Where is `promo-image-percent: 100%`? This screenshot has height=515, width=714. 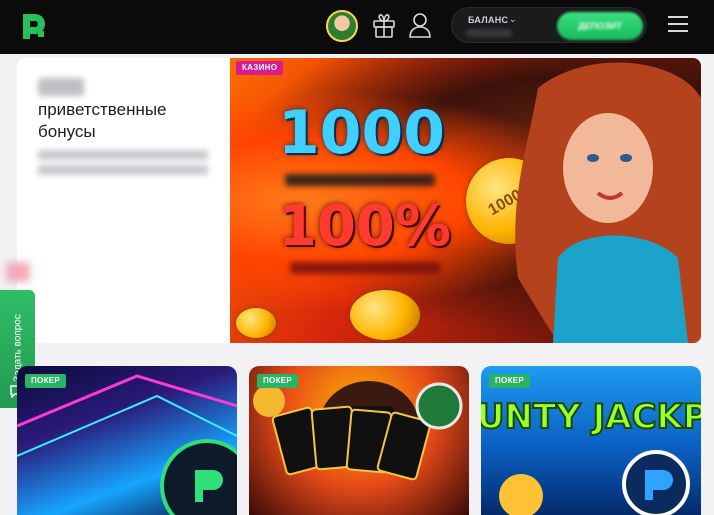 promo-image-percent: 100% is located at coordinates (365, 226).